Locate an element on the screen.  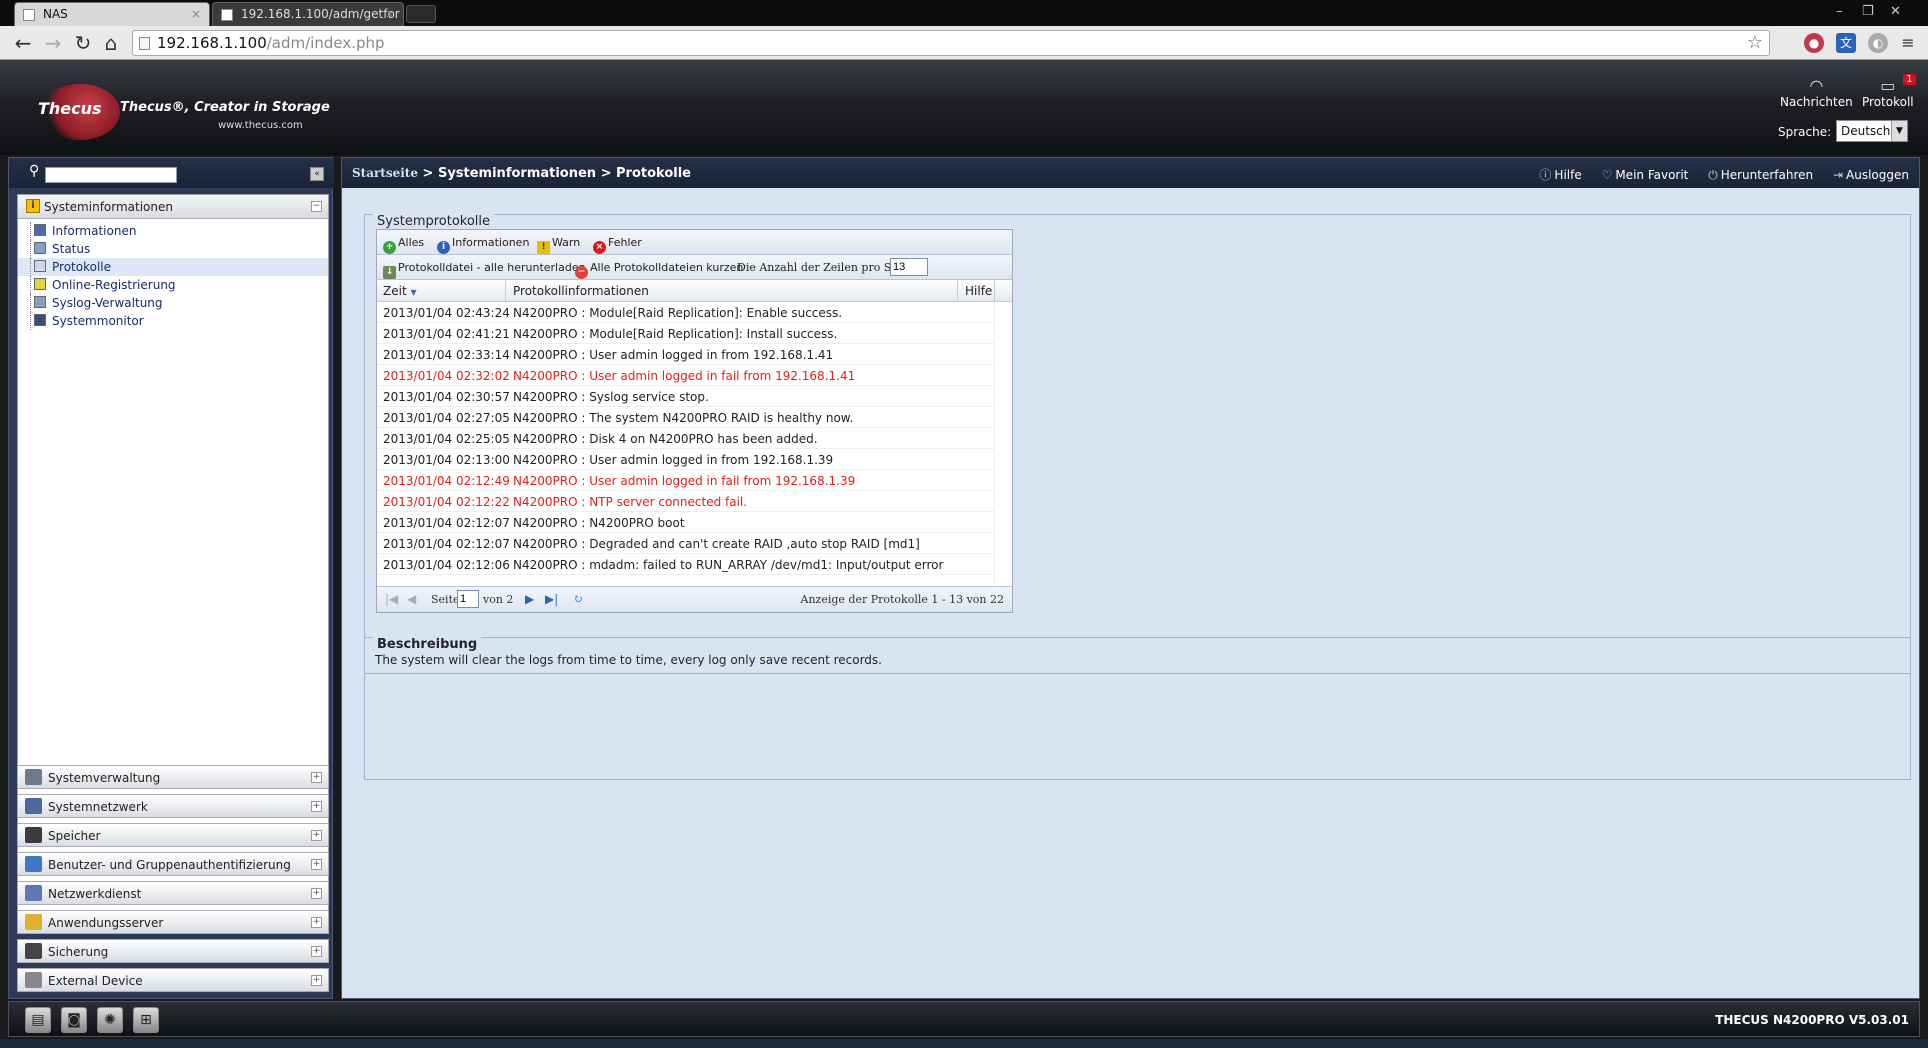
rows-per-page-input is located at coordinates (909, 267).